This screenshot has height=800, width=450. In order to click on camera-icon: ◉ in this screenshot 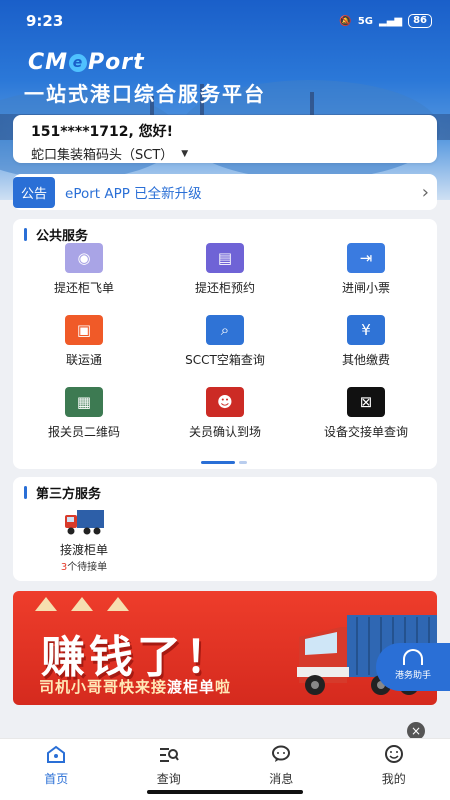, I will do `click(84, 258)`.